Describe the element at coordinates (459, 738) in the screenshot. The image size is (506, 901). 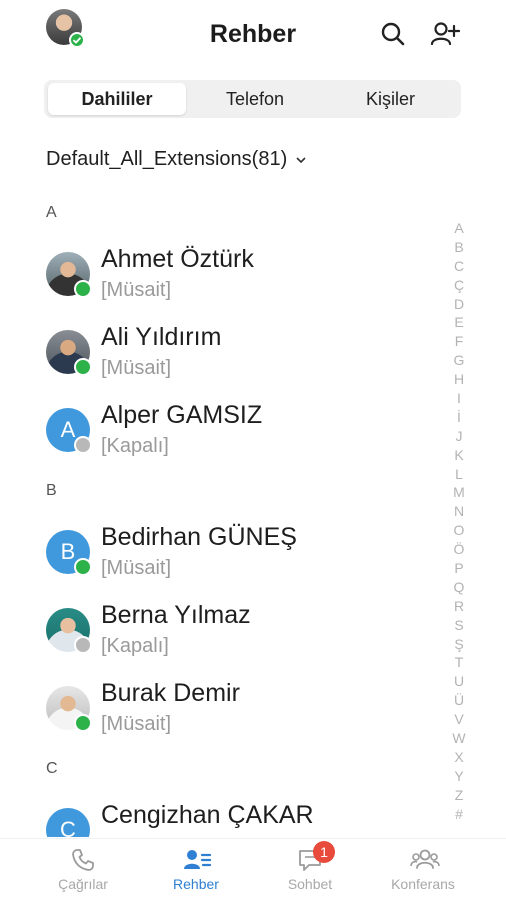
I see `alphabet-index-letter: W` at that location.